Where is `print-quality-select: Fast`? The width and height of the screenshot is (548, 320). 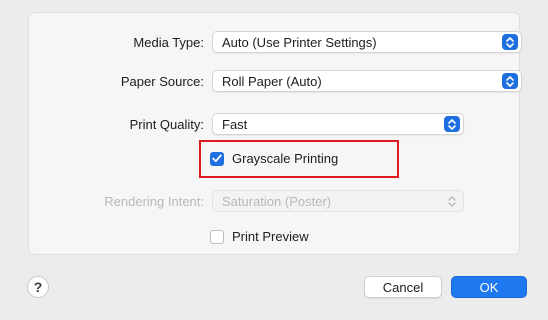 print-quality-select: Fast is located at coordinates (338, 124).